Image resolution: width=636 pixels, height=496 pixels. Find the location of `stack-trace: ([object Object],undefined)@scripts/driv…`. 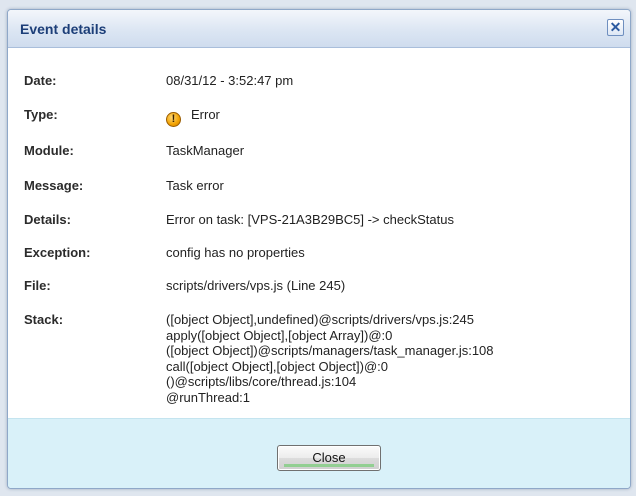

stack-trace: ([object Object],undefined)@scripts/driv… is located at coordinates (330, 358).